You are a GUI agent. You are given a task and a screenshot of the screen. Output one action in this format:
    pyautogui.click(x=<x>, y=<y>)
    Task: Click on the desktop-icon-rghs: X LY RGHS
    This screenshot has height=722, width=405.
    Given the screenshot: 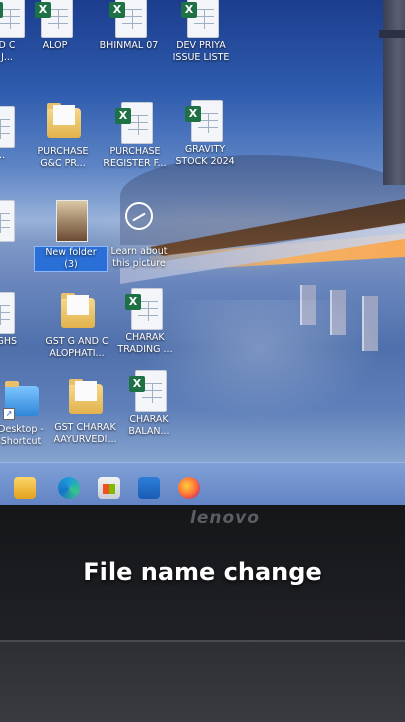 What is the action you would take?
    pyautogui.click(x=17, y=319)
    